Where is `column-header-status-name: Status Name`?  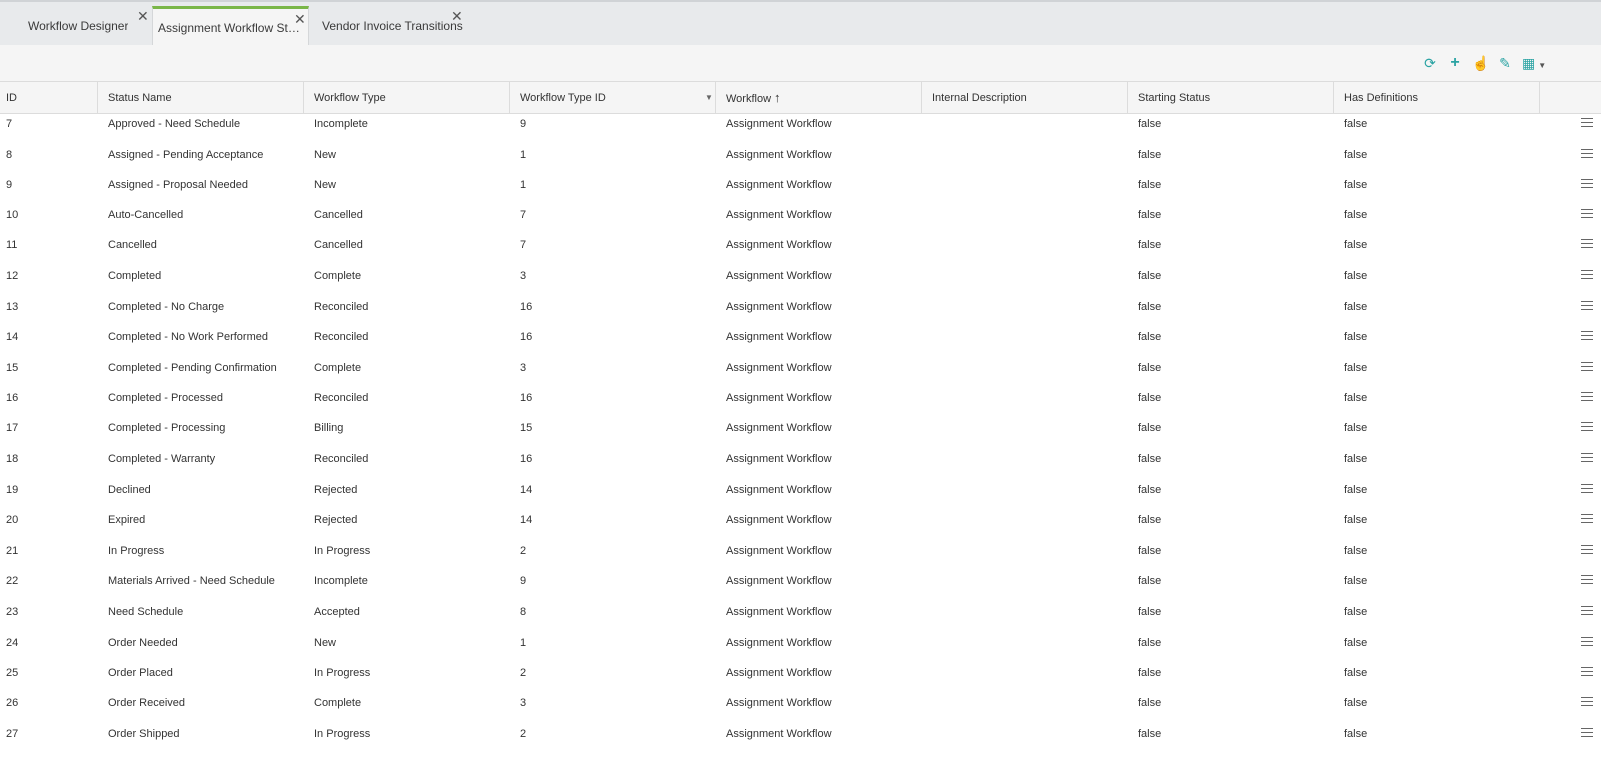 column-header-status-name: Status Name is located at coordinates (201, 98).